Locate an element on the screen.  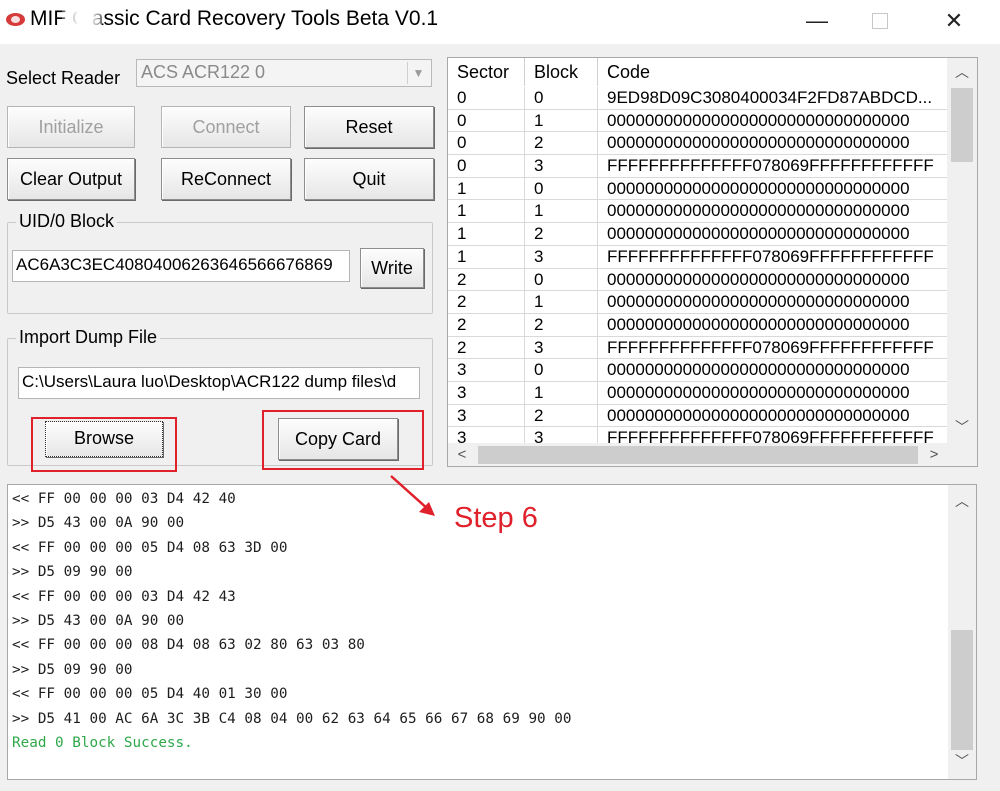
clear-output-button: Clear Output is located at coordinates (71, 179).